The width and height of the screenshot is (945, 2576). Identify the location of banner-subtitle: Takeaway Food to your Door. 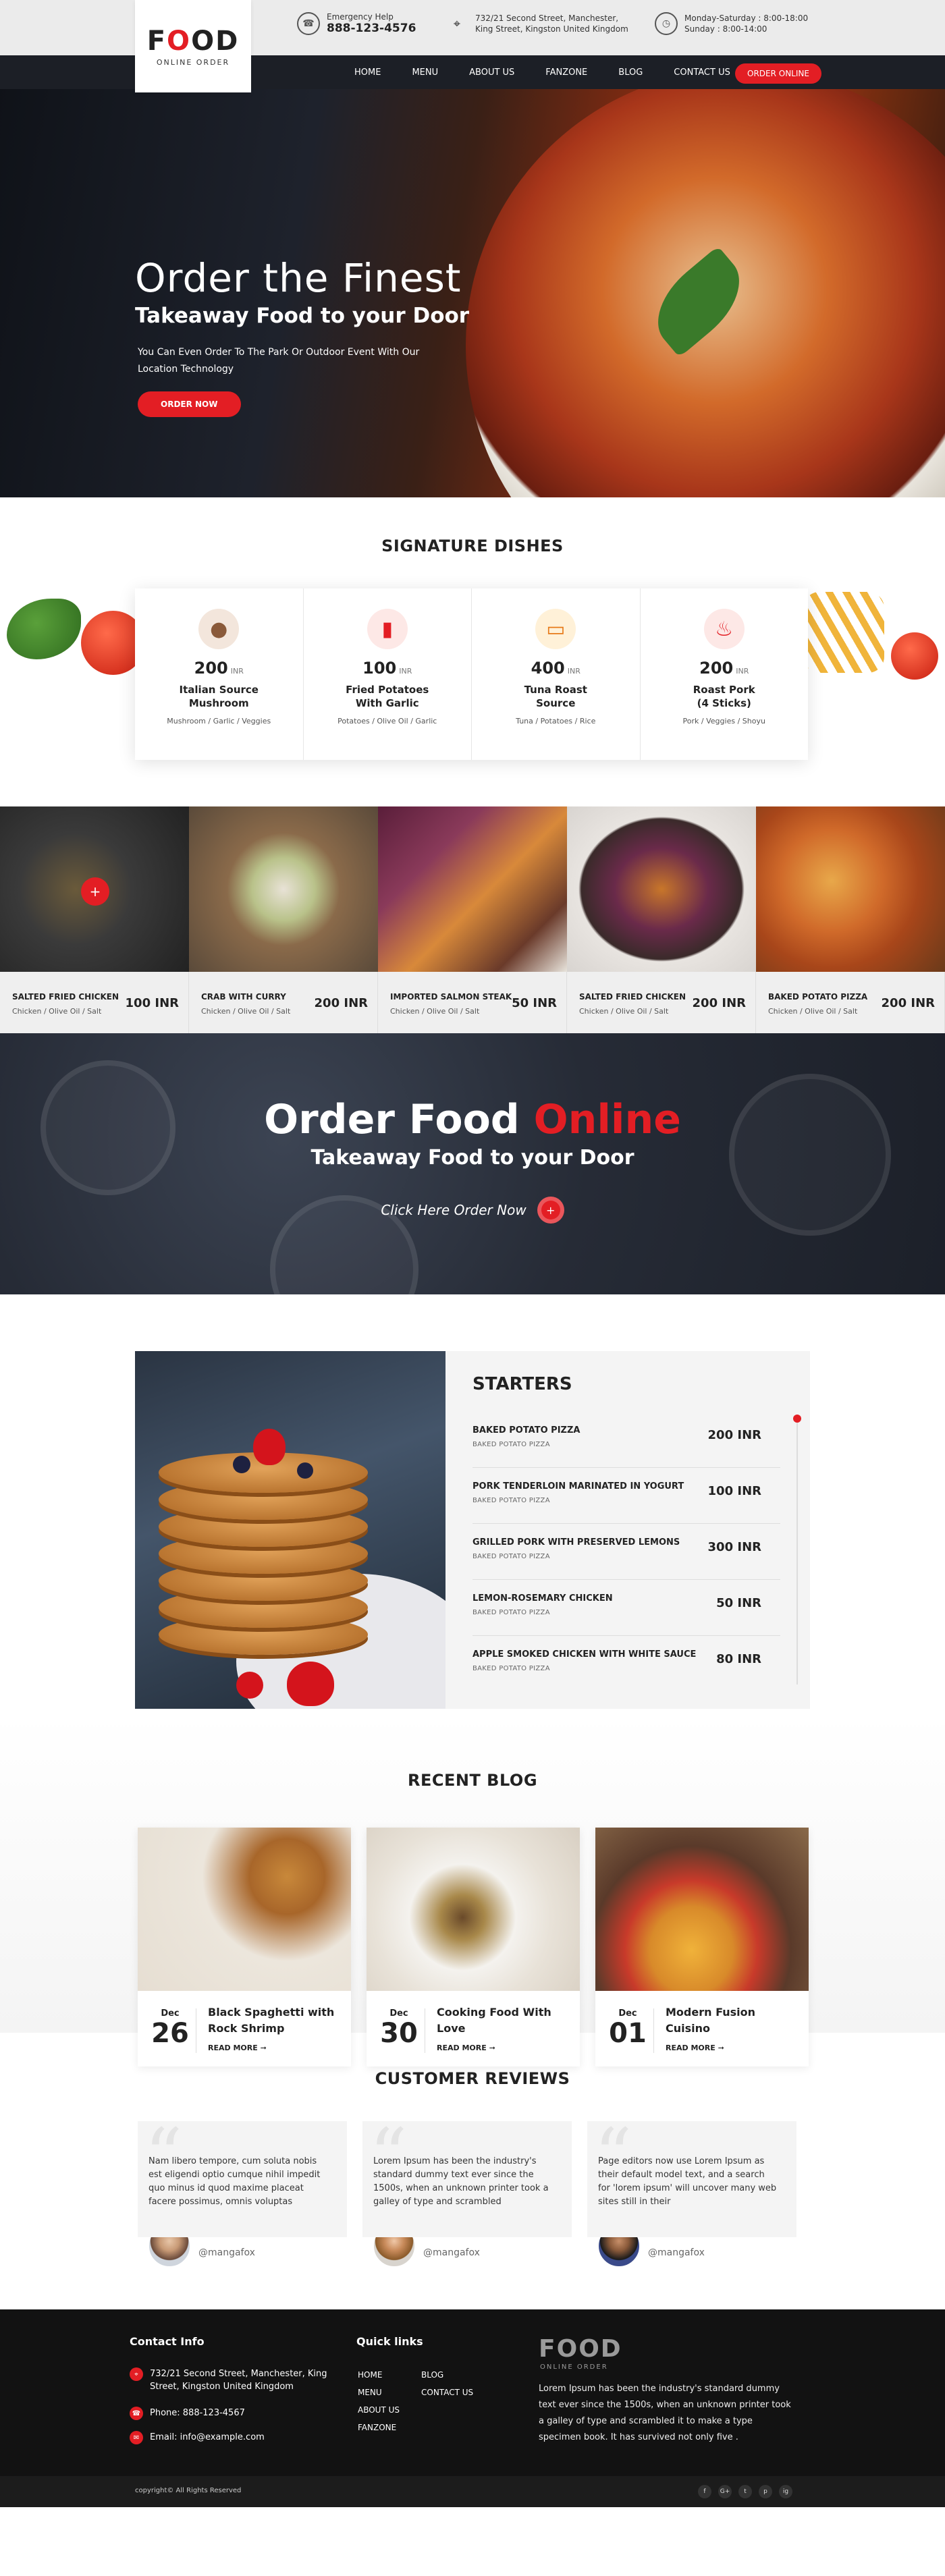
(472, 1158).